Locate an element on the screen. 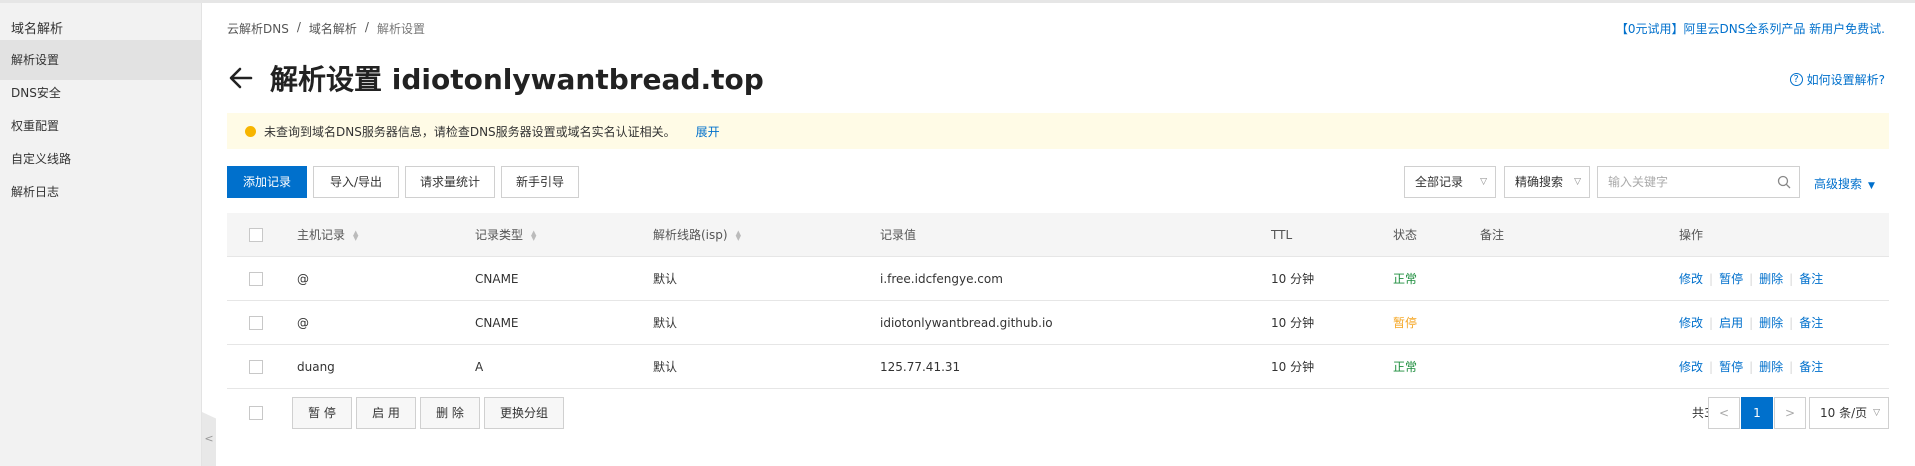  column-status: 状态 is located at coordinates (1405, 235).